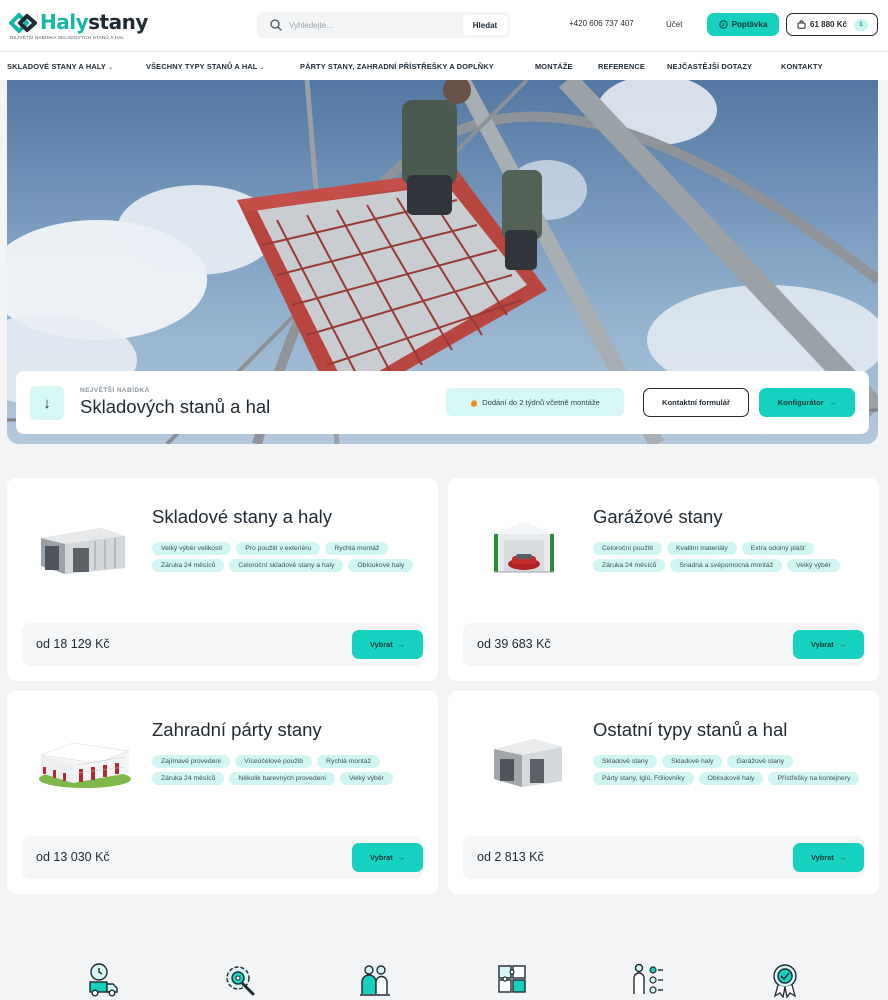 The image size is (888, 1000). I want to click on phone-link: +420 606 737 407, so click(601, 23).